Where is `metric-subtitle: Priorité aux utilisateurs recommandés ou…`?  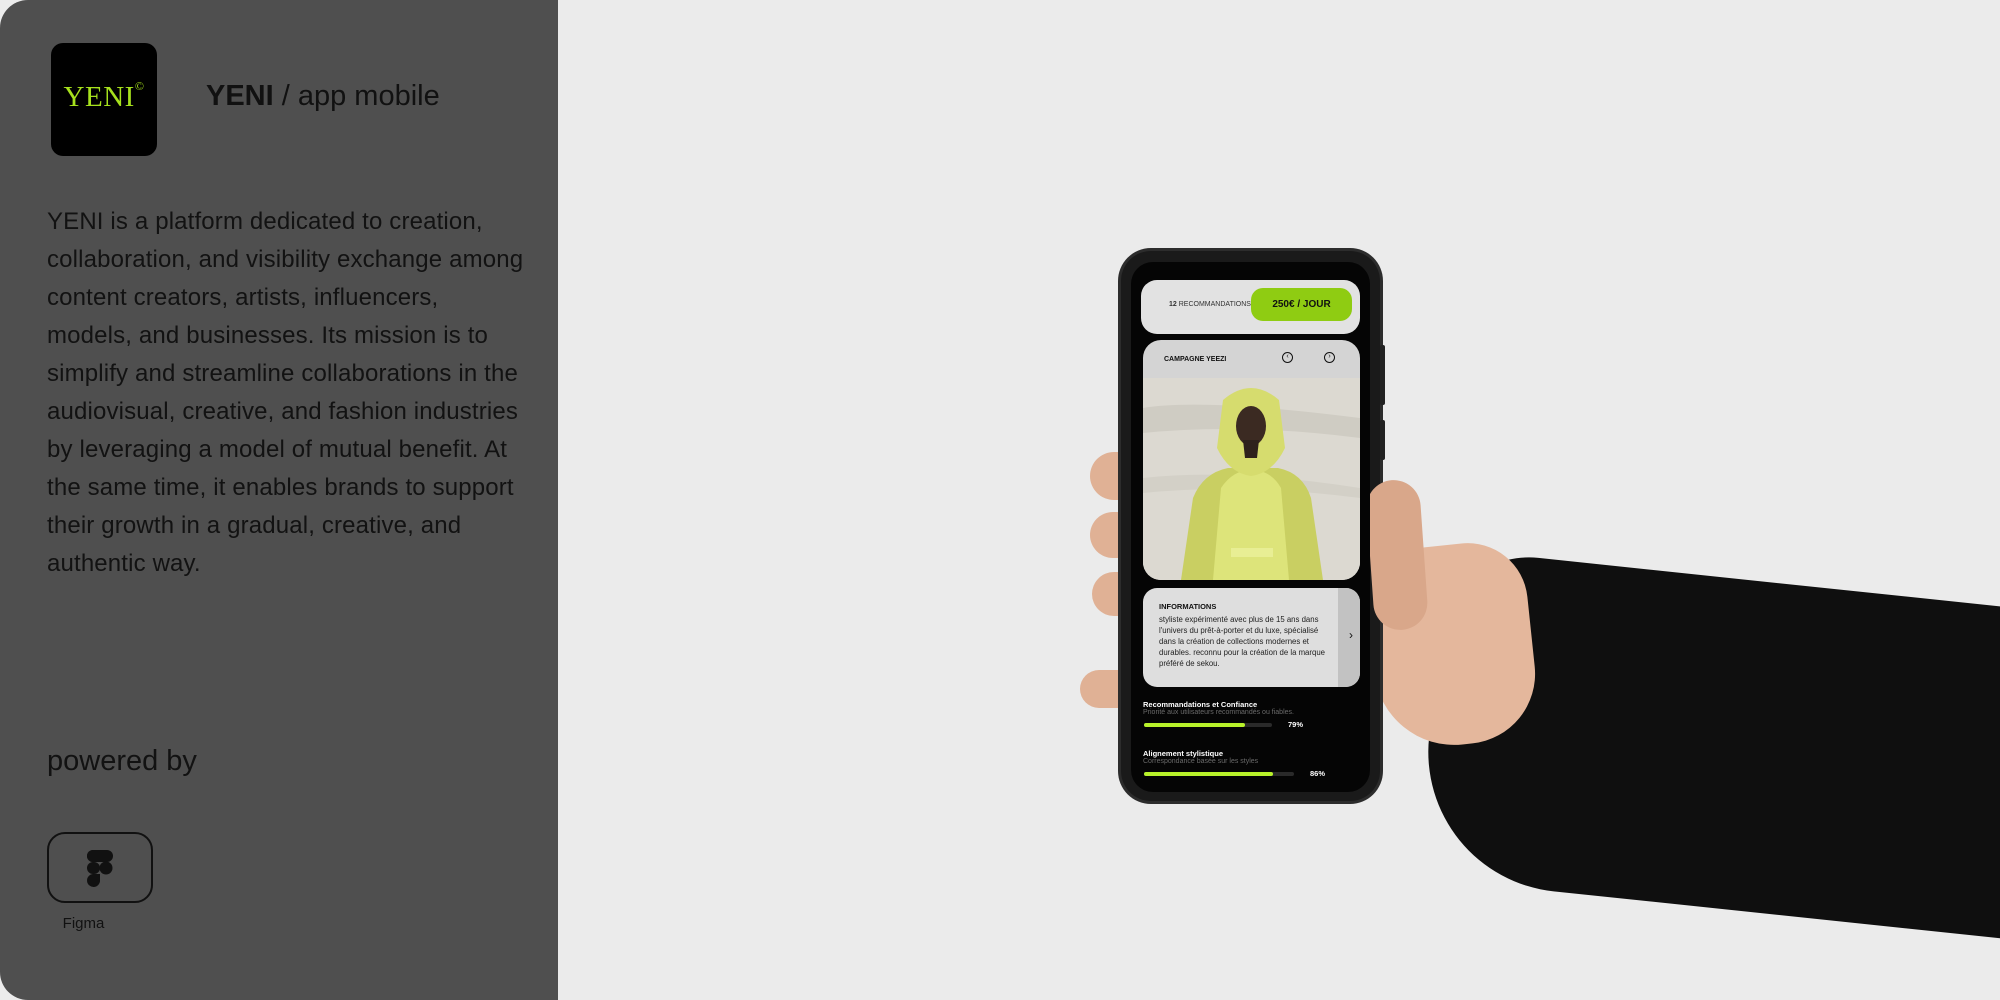 metric-subtitle: Priorité aux utilisateurs recommandés ou… is located at coordinates (1218, 712).